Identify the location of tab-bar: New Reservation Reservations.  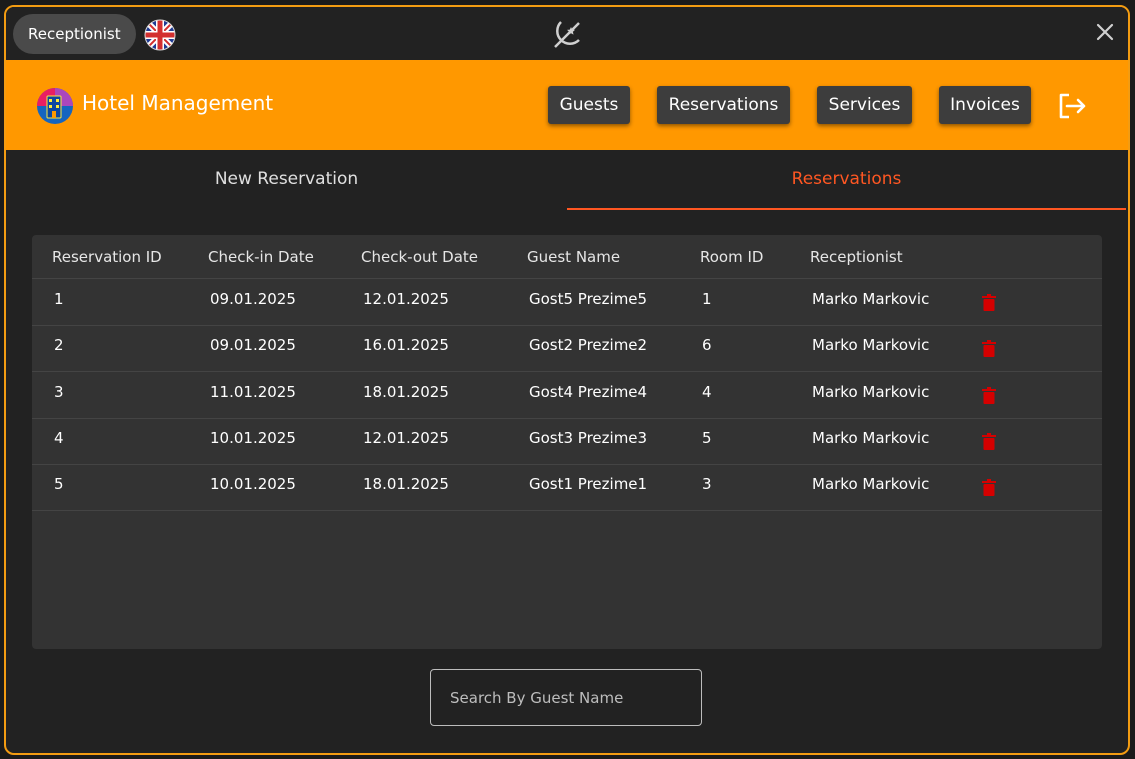
(567, 180).